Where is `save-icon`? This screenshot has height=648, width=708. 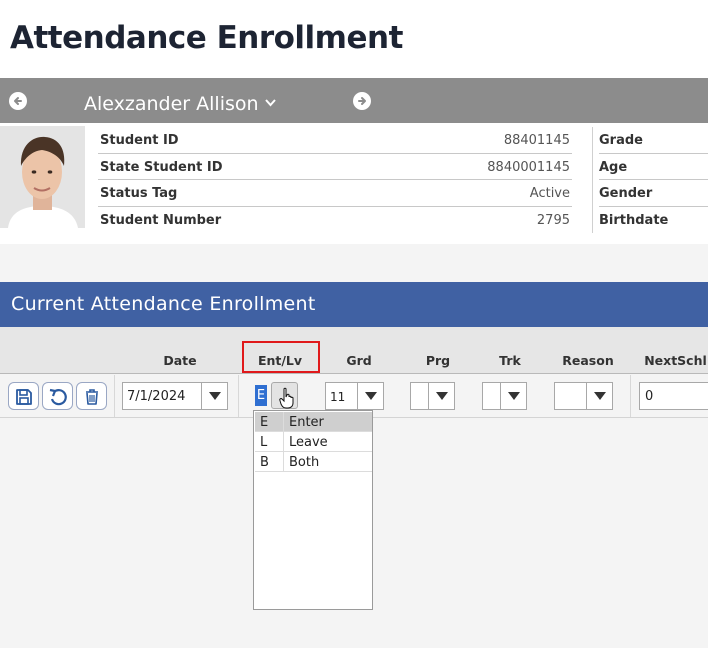
save-icon is located at coordinates (24, 397).